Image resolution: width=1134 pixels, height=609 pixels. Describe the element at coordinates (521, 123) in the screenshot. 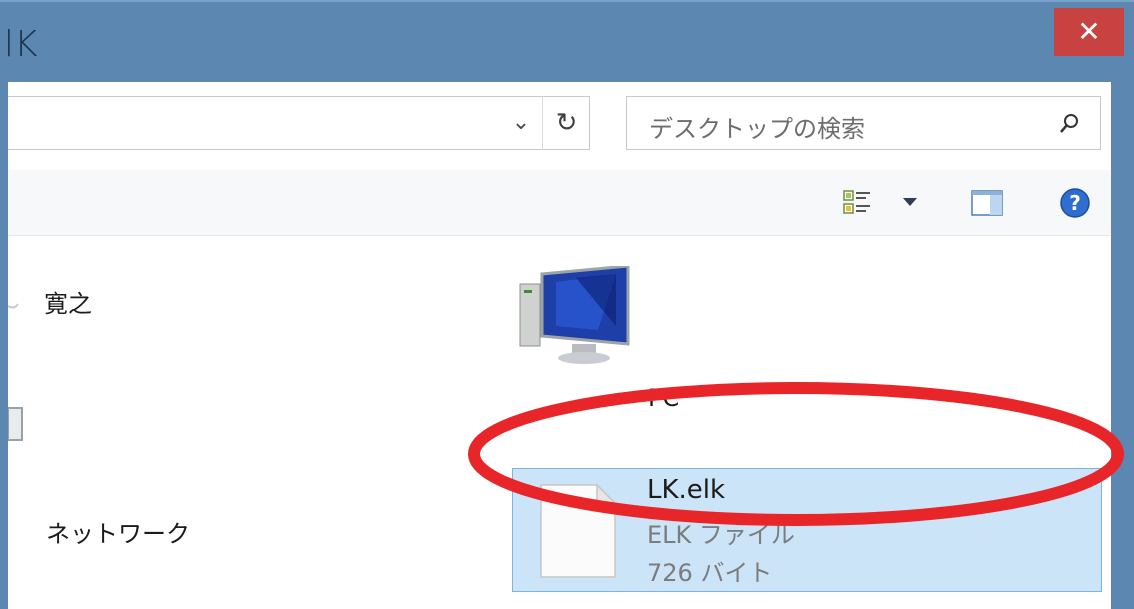

I see `address-dropdown-button: ⌄` at that location.